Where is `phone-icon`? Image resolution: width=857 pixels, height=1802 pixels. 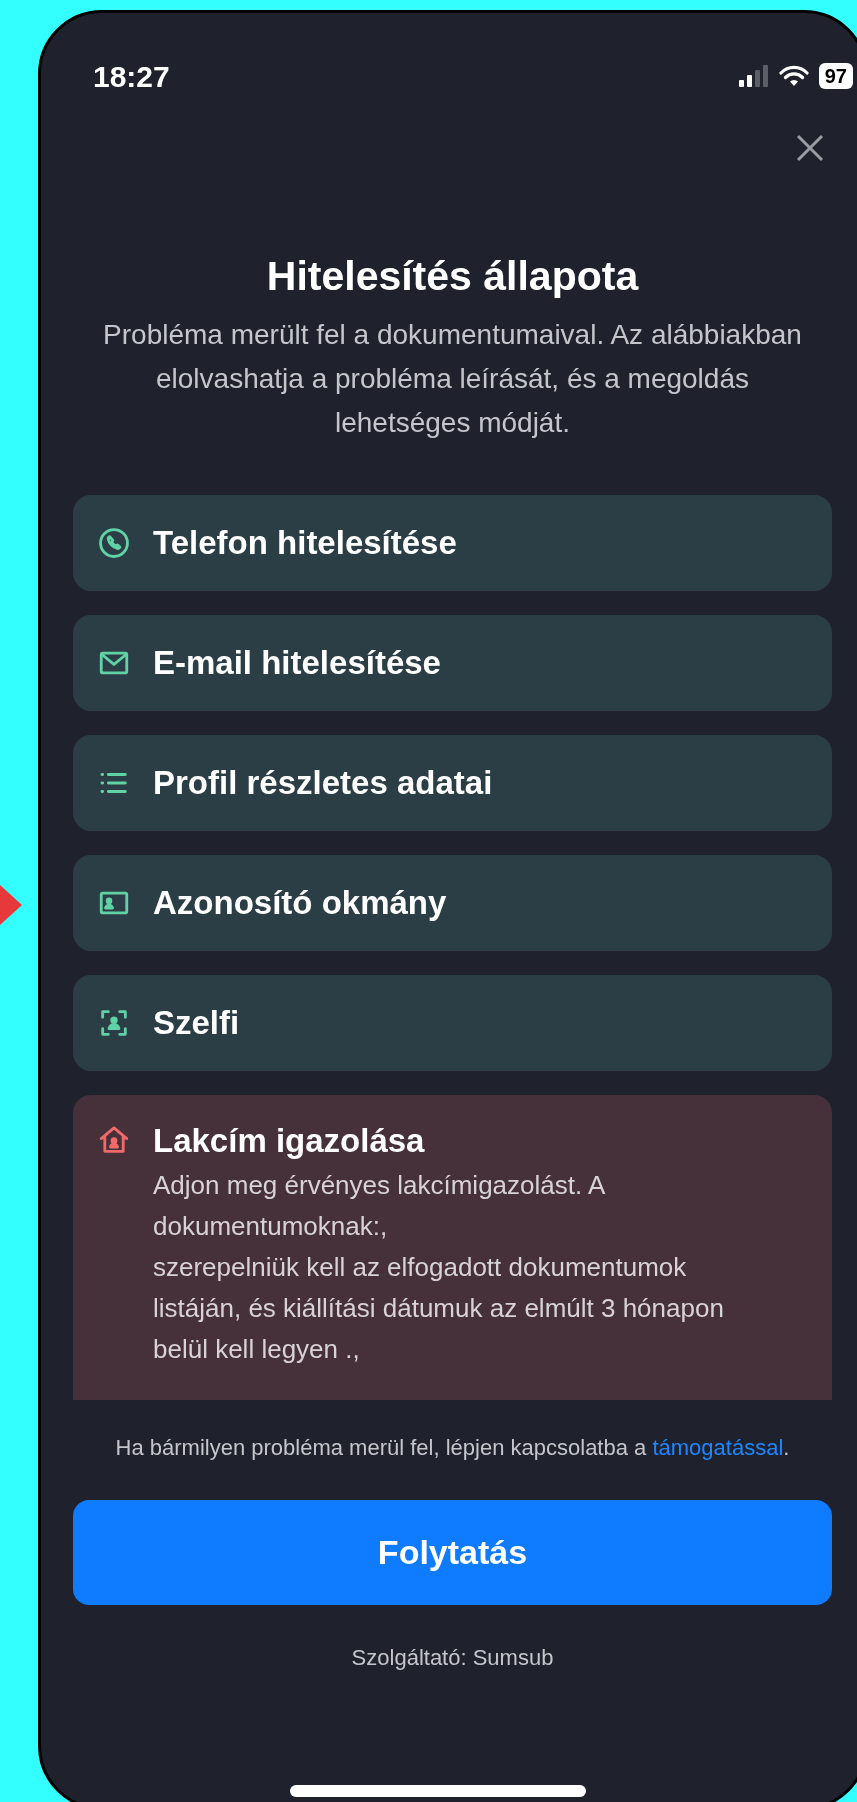 phone-icon is located at coordinates (114, 543).